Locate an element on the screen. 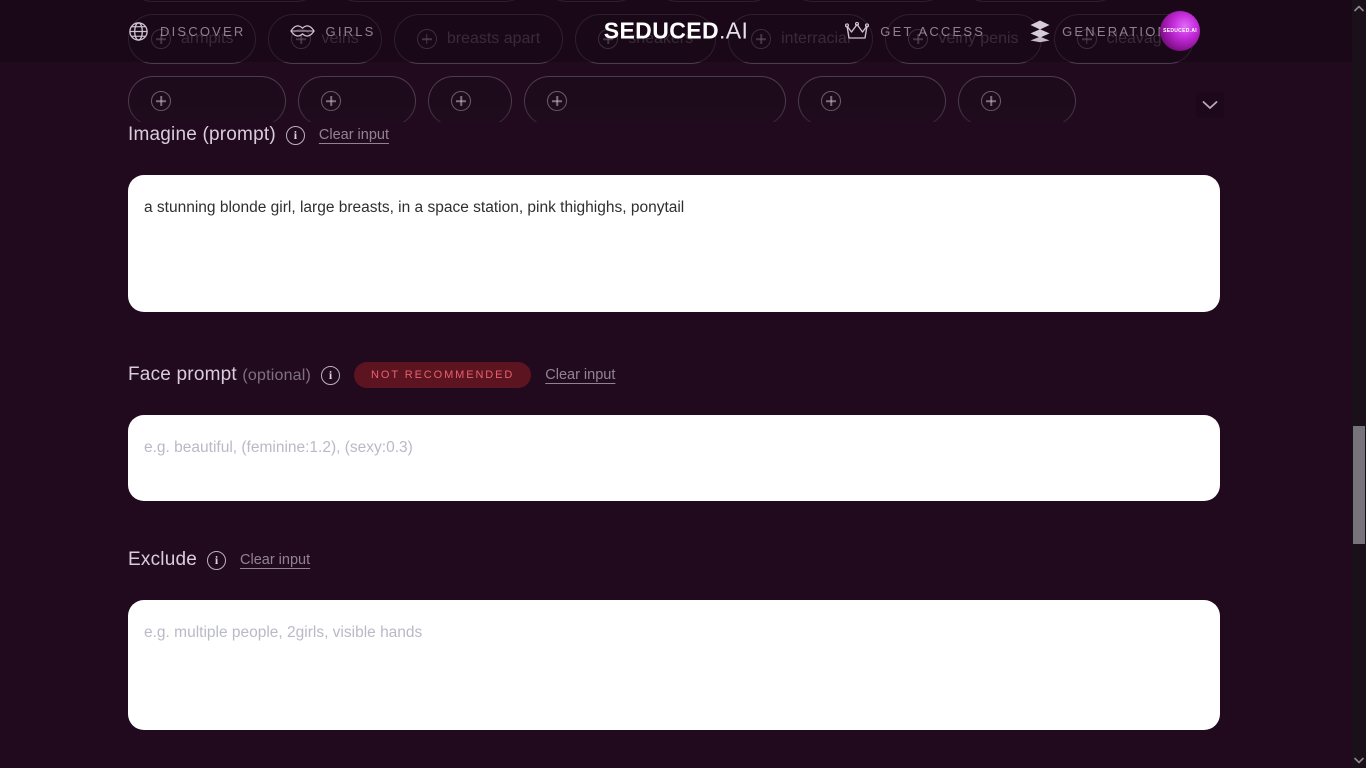  tag-row is located at coordinates (676, 99).